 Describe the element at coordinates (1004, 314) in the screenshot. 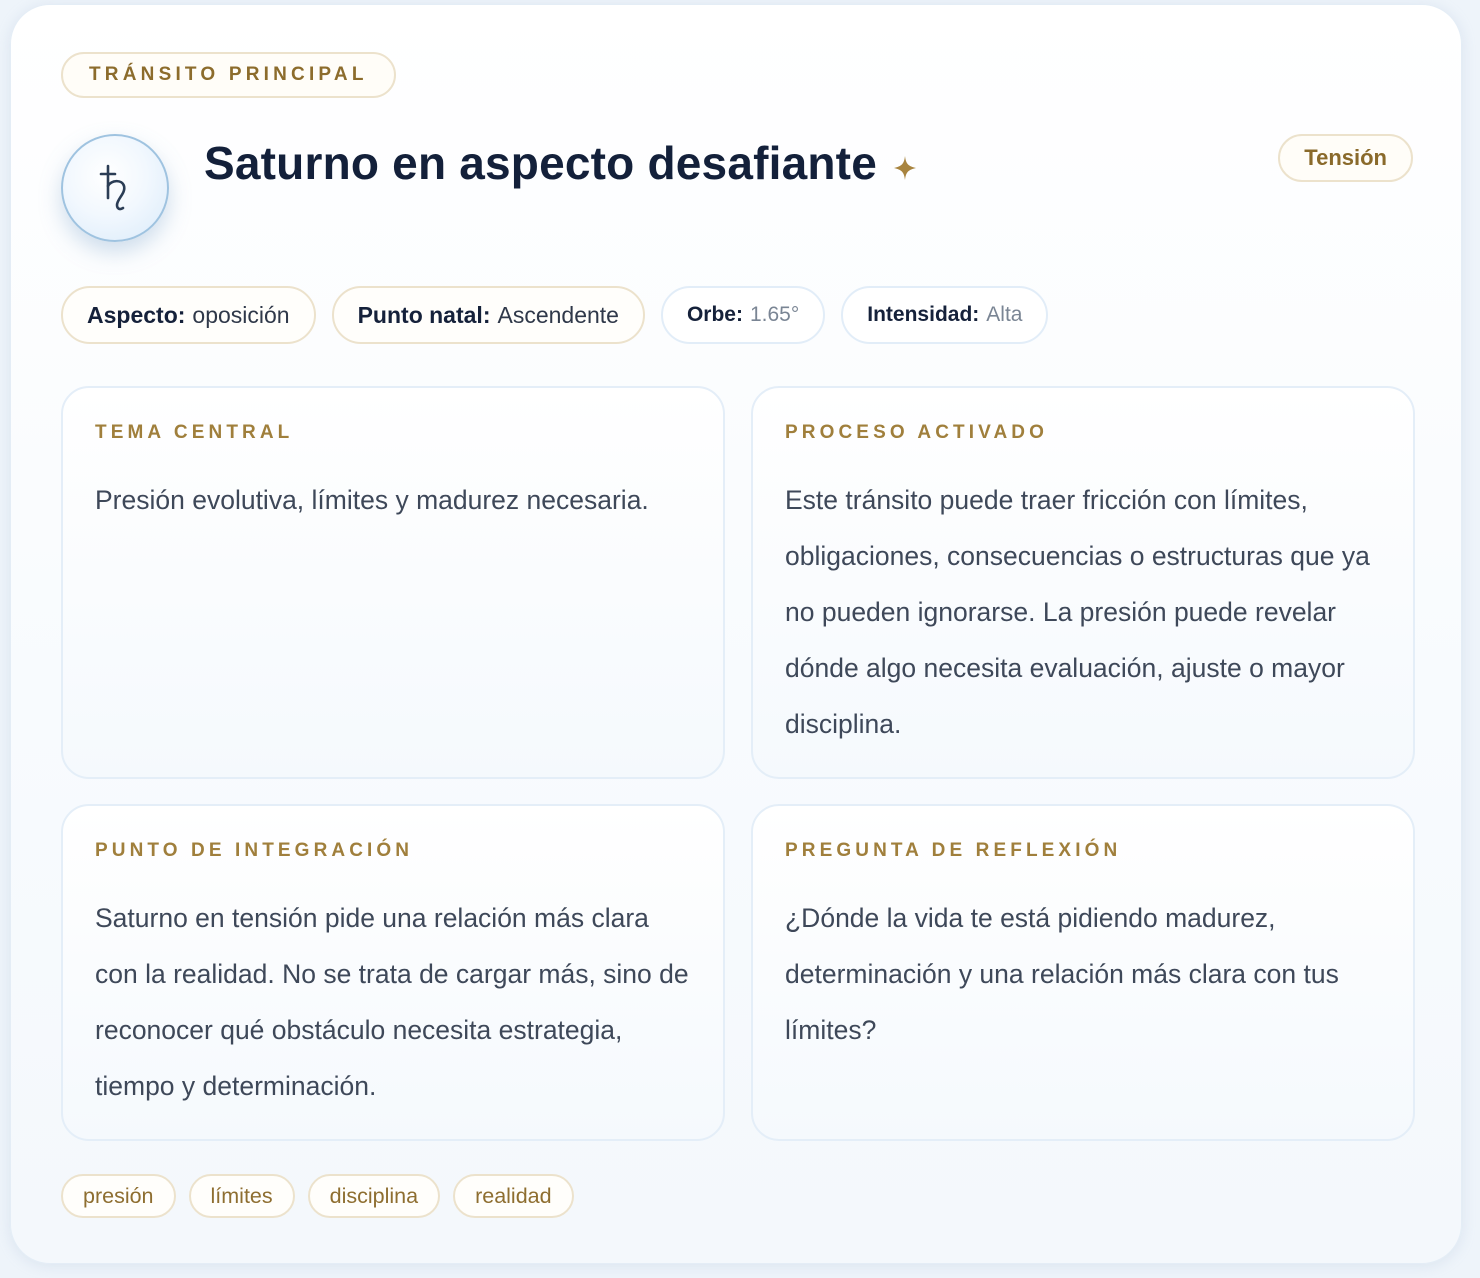

I see `intensity-value: Alta` at that location.